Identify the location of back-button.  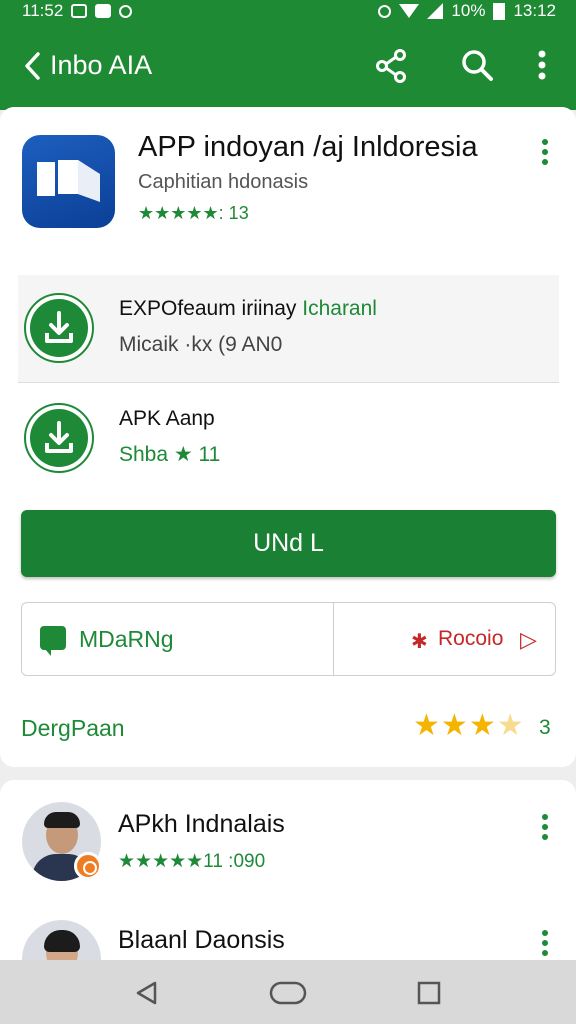
(33, 66).